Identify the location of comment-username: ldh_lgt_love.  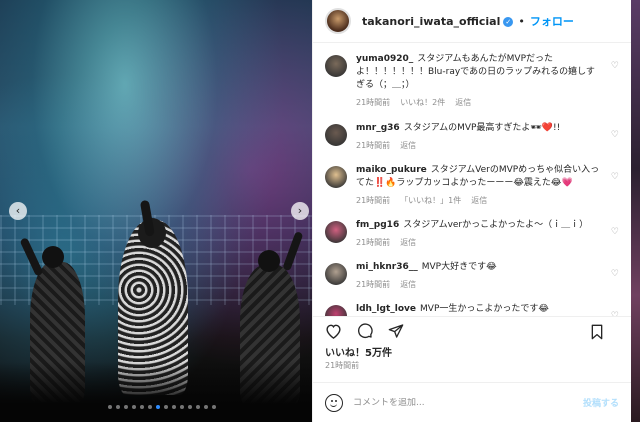
(386, 309).